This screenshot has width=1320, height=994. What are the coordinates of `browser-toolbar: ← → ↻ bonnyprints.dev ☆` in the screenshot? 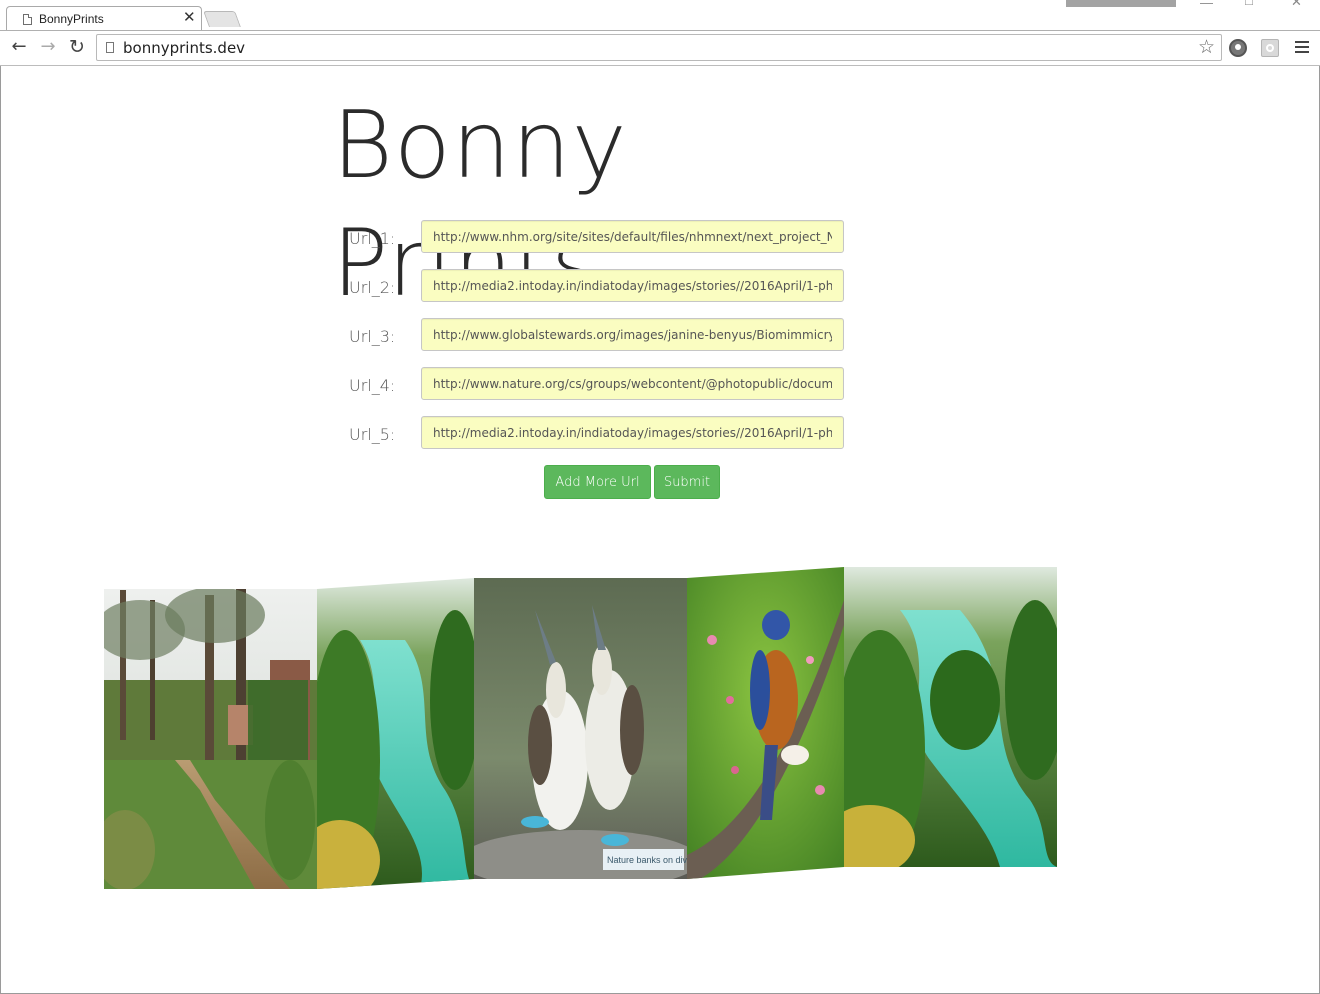 It's located at (660, 48).